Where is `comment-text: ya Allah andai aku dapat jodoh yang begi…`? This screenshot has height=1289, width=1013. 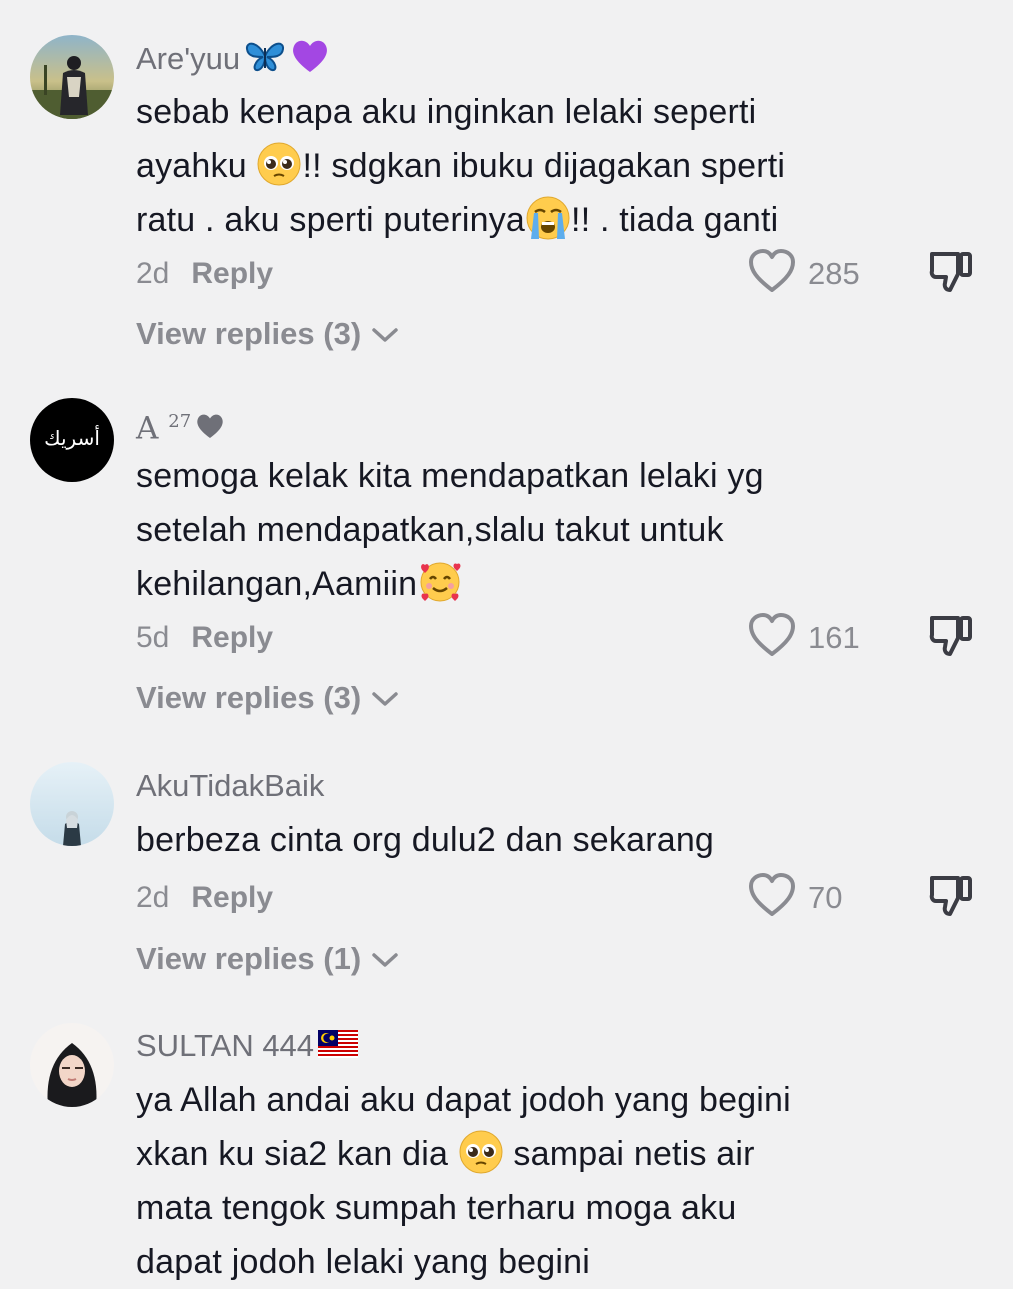
comment-text: ya Allah andai aku dapat jodoh yang begi… is located at coordinates (526, 1181).